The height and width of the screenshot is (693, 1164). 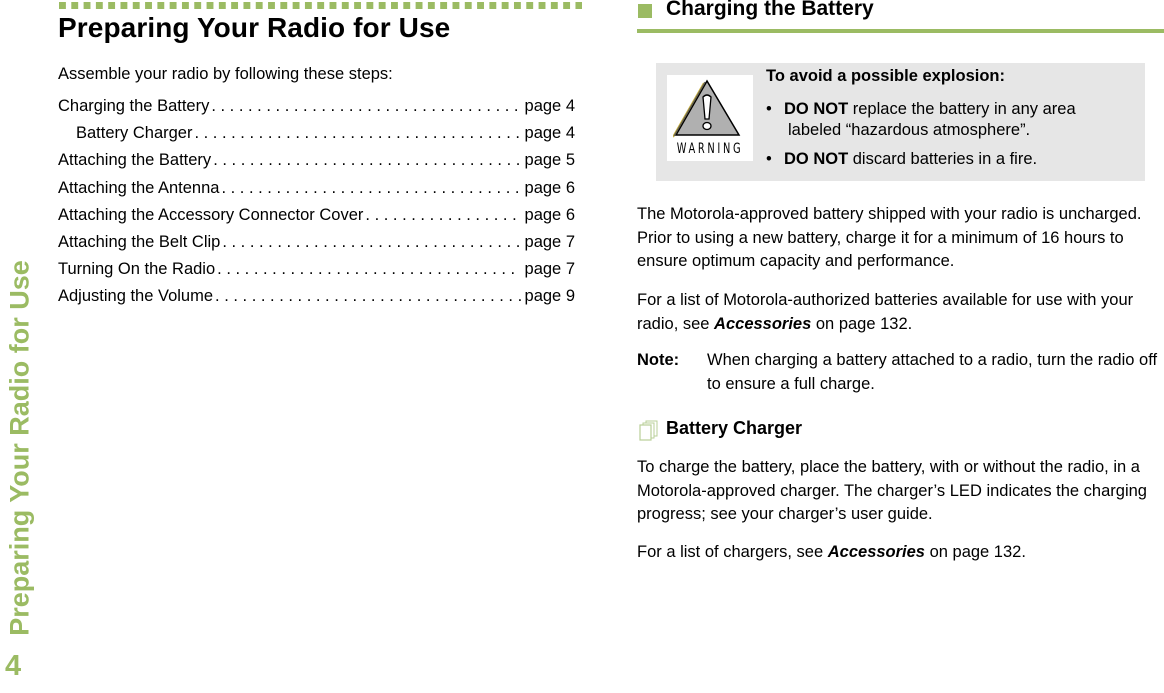 I want to click on toc-entry: Turning On the Radio page 7, so click(x=316, y=273).